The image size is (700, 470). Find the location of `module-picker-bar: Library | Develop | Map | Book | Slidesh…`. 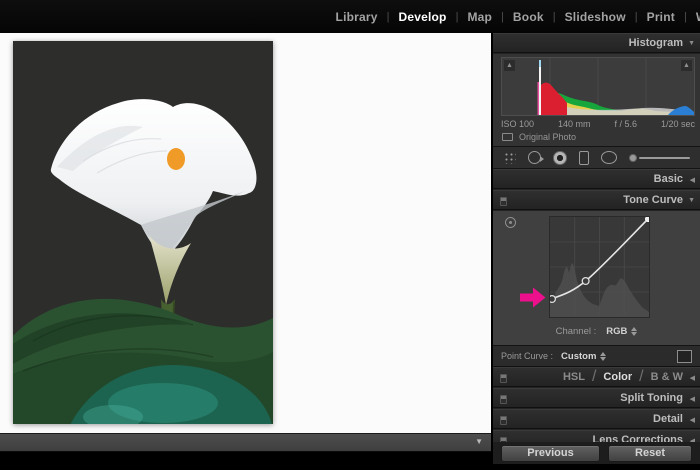

module-picker-bar: Library | Develop | Map | Book | Slidesh… is located at coordinates (350, 16).